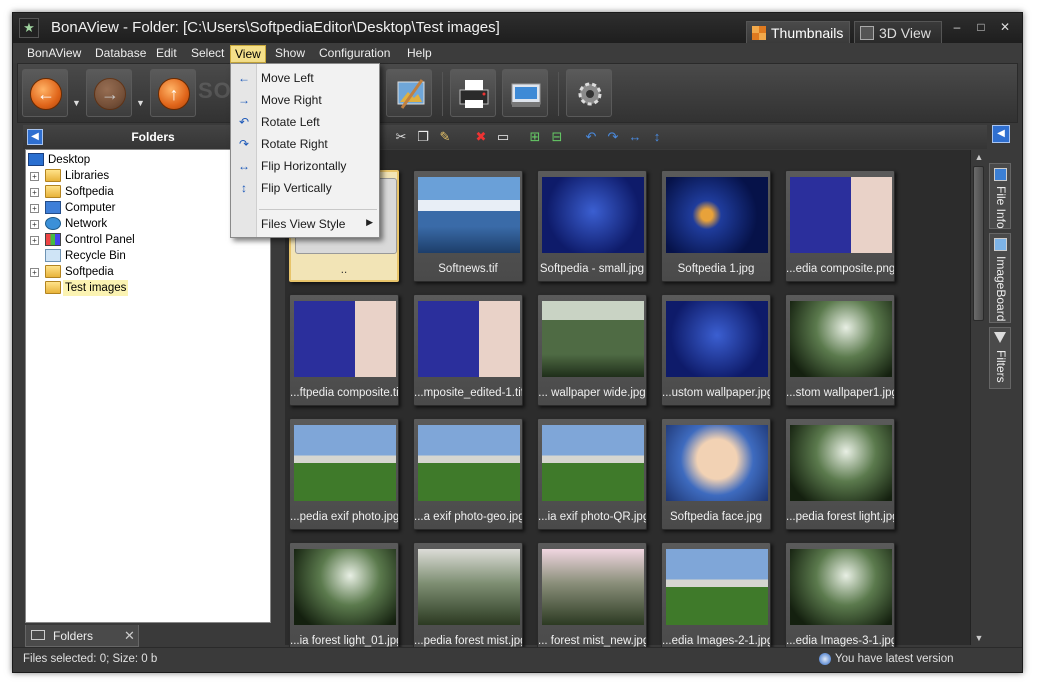  Describe the element at coordinates (290, 54) in the screenshot. I see `menu-show: Show` at that location.